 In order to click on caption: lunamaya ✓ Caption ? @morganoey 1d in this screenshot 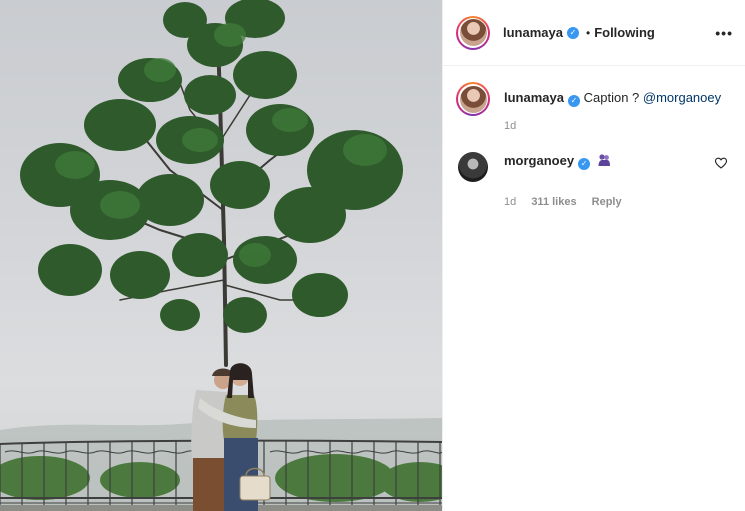, I will do `click(594, 107)`.